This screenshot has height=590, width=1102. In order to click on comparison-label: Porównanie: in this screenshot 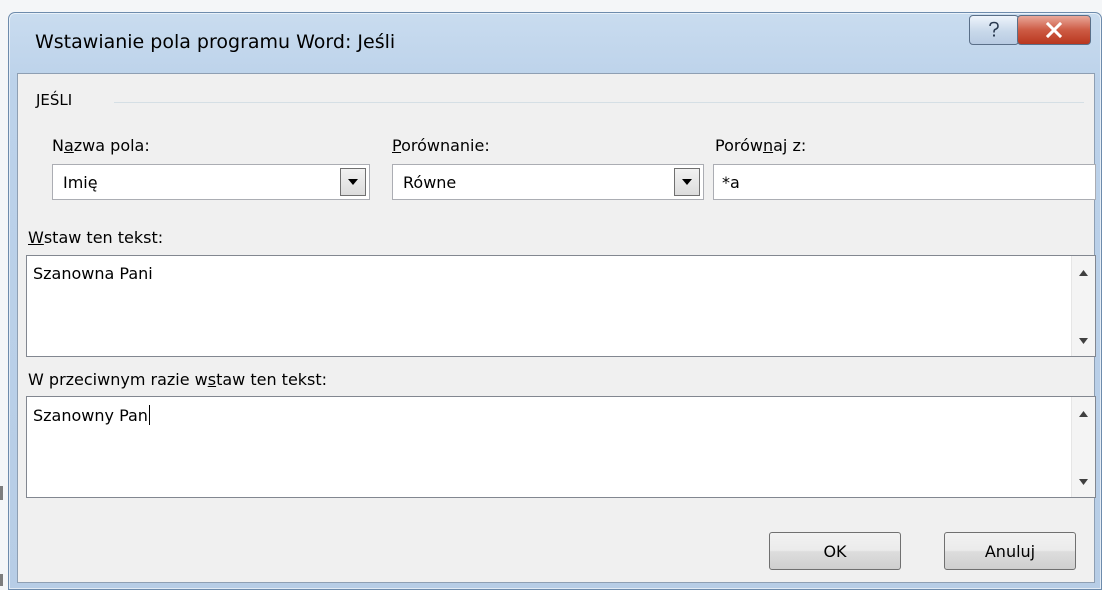, I will do `click(441, 145)`.